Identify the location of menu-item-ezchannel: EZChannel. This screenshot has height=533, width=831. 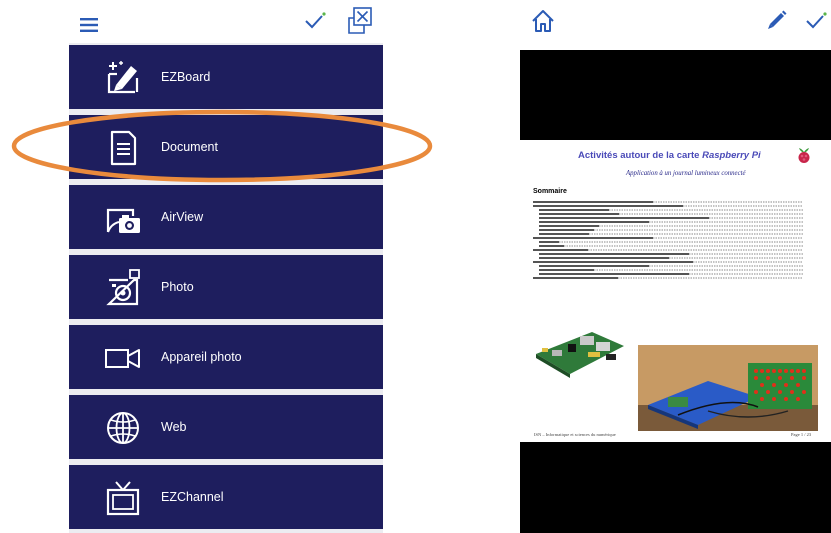
(226, 497).